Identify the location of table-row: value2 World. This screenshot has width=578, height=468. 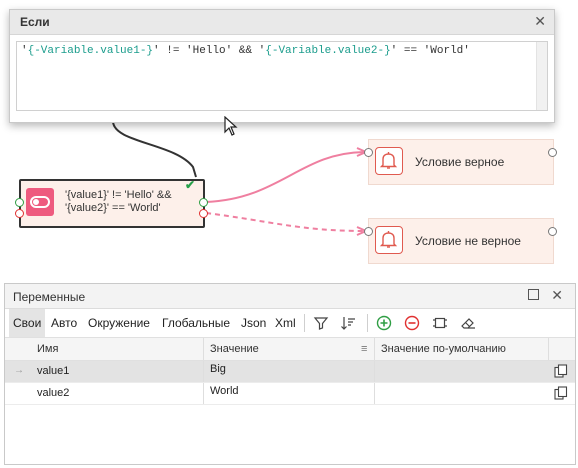
(290, 394).